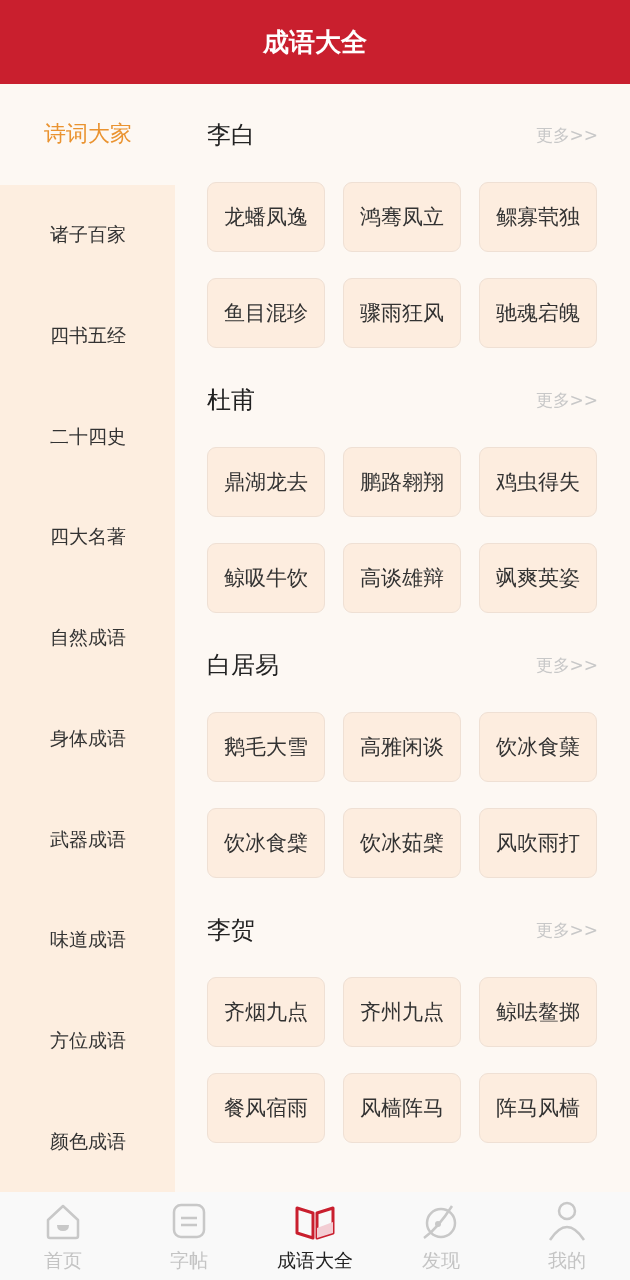  Describe the element at coordinates (315, 42) in the screenshot. I see `page-title: 成语大全` at that location.